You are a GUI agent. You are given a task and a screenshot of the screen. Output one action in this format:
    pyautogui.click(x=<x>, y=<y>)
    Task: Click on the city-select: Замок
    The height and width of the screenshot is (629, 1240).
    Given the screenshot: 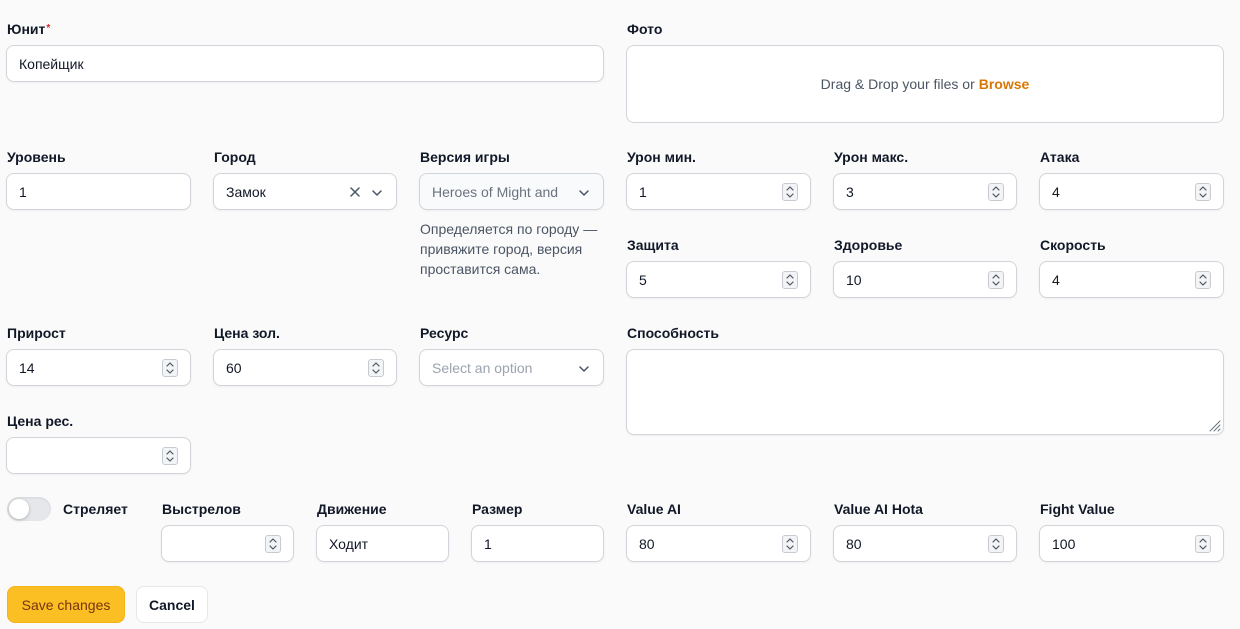 What is the action you would take?
    pyautogui.click(x=305, y=191)
    